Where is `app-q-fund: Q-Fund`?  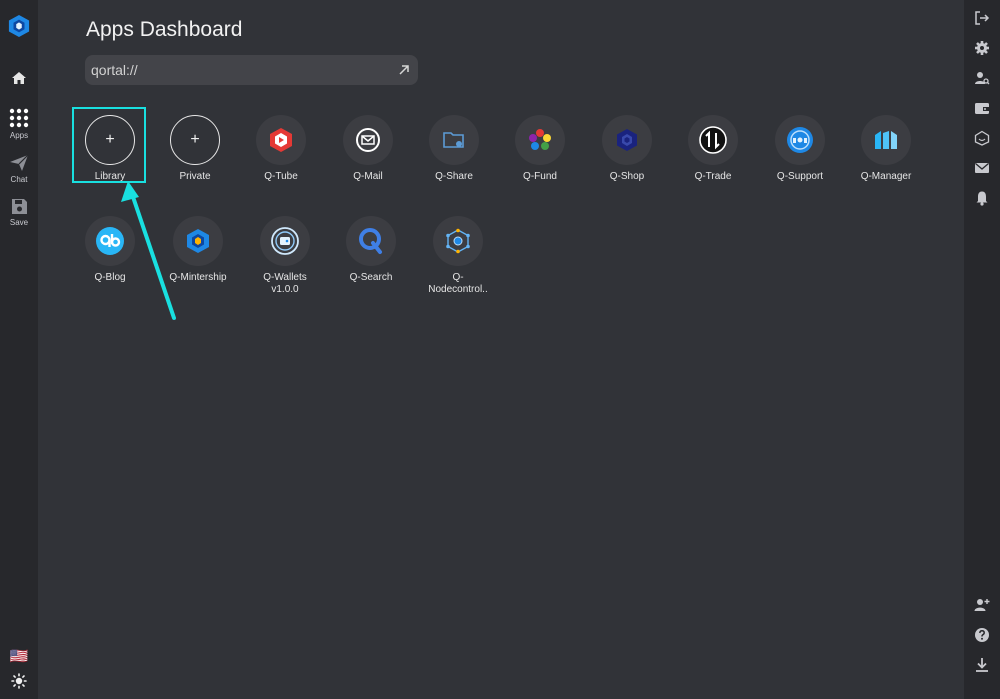 app-q-fund: Q-Fund is located at coordinates (540, 149).